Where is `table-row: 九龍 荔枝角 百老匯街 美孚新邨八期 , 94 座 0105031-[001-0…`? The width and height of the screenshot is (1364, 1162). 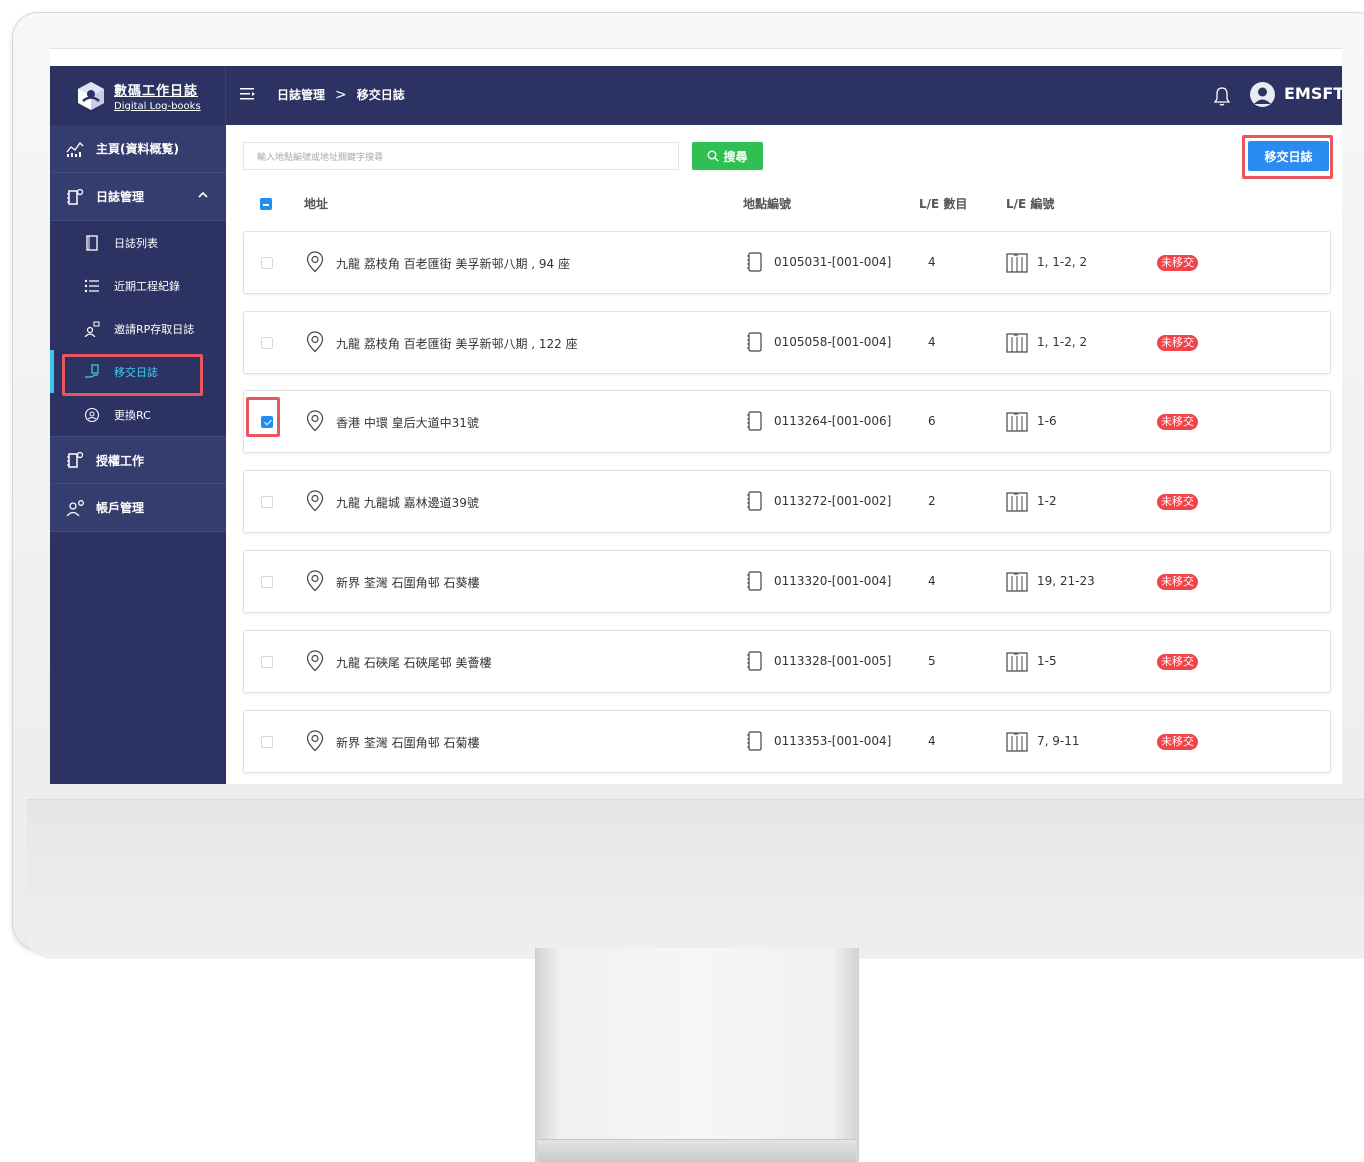
table-row: 九龍 荔枝角 百老匯街 美孚新邨八期 , 94 座 0105031-[001-0… is located at coordinates (787, 262).